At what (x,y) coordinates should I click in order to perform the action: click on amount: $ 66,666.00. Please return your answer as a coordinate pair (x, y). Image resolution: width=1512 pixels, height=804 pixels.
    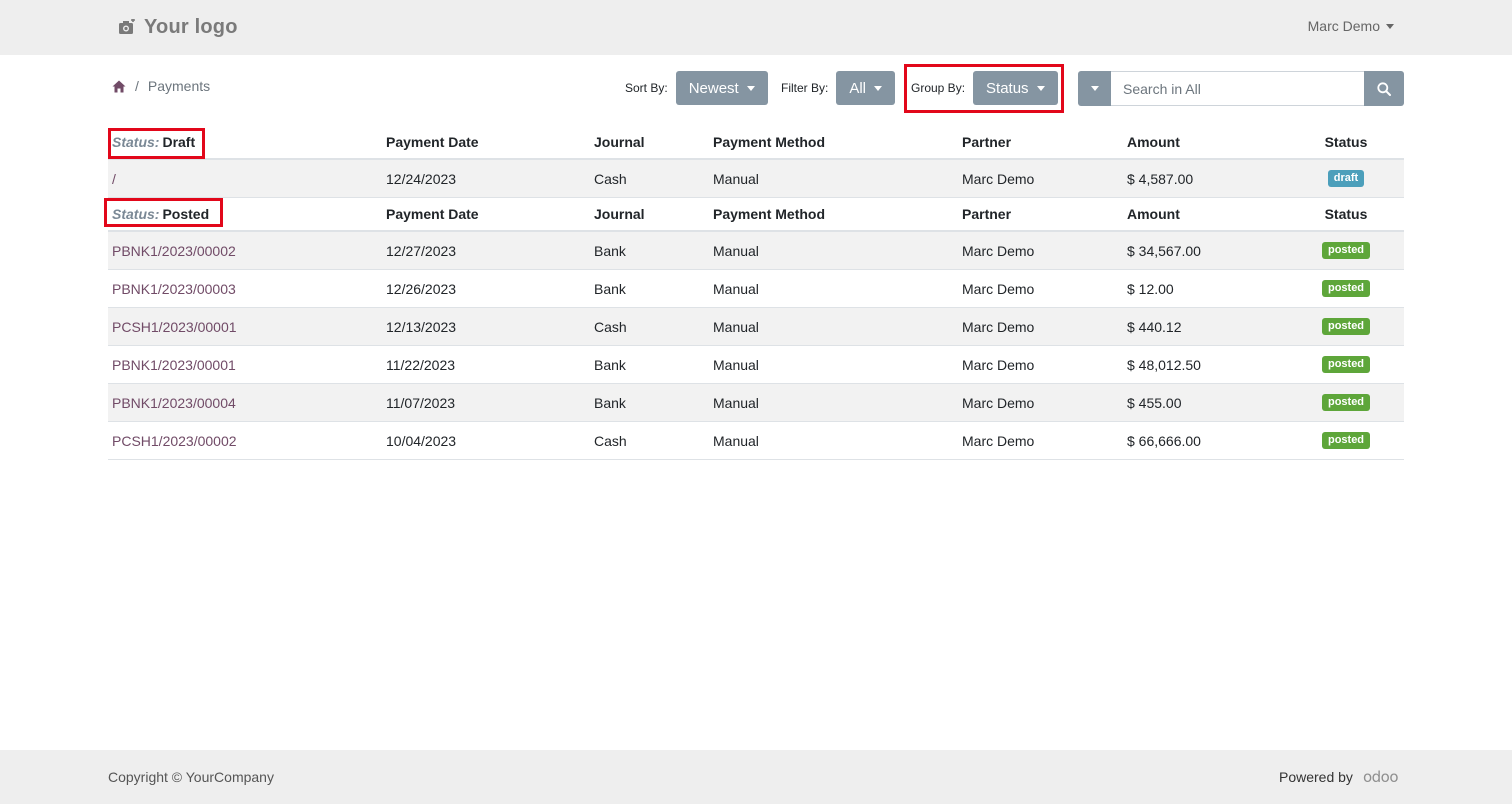
    Looking at the image, I should click on (1164, 440).